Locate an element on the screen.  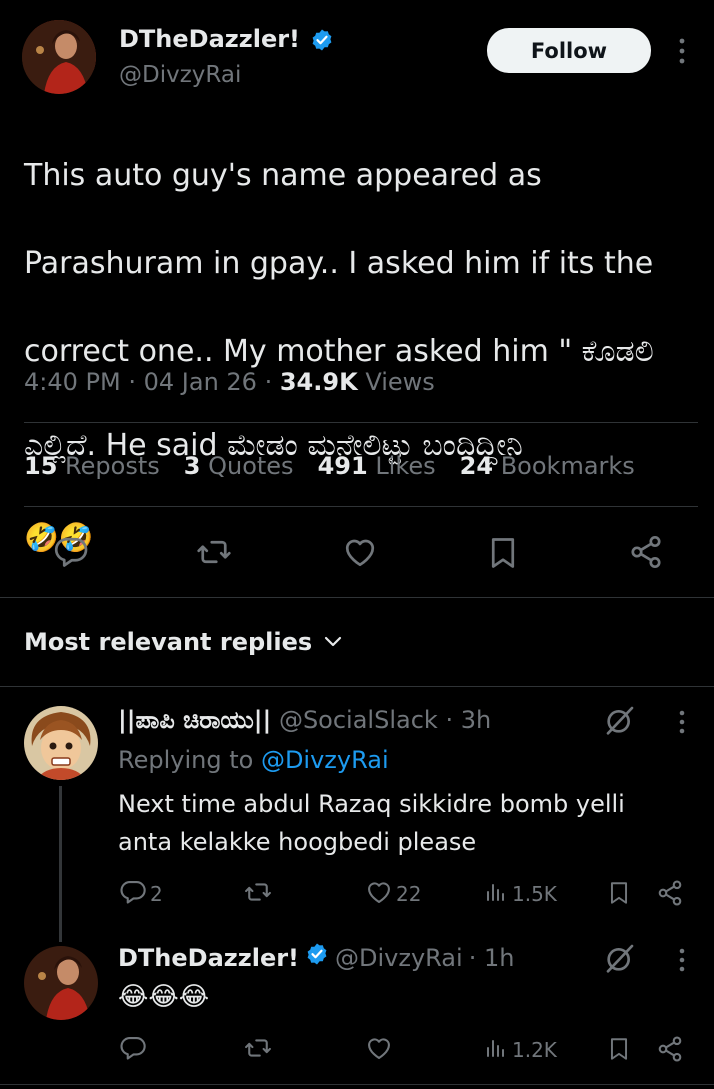
views-count: 1.5K is located at coordinates (534, 894).